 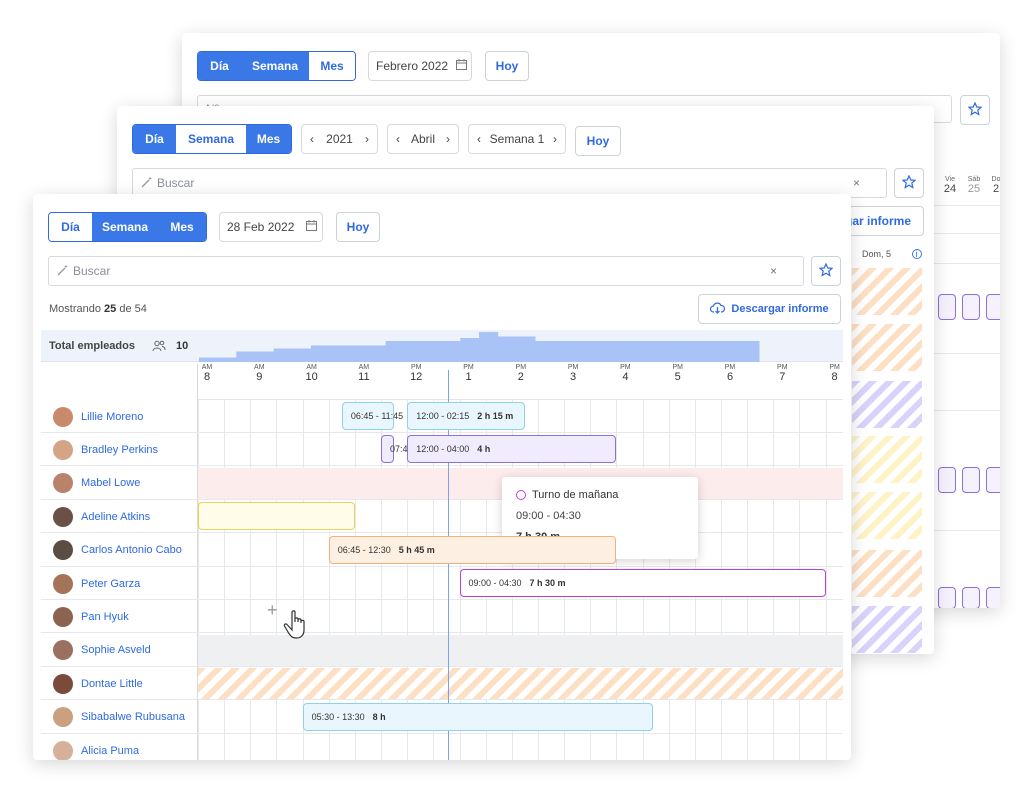 What do you see at coordinates (517, 139) in the screenshot?
I see `week-stepper: ‹ Semana 1 ›` at bounding box center [517, 139].